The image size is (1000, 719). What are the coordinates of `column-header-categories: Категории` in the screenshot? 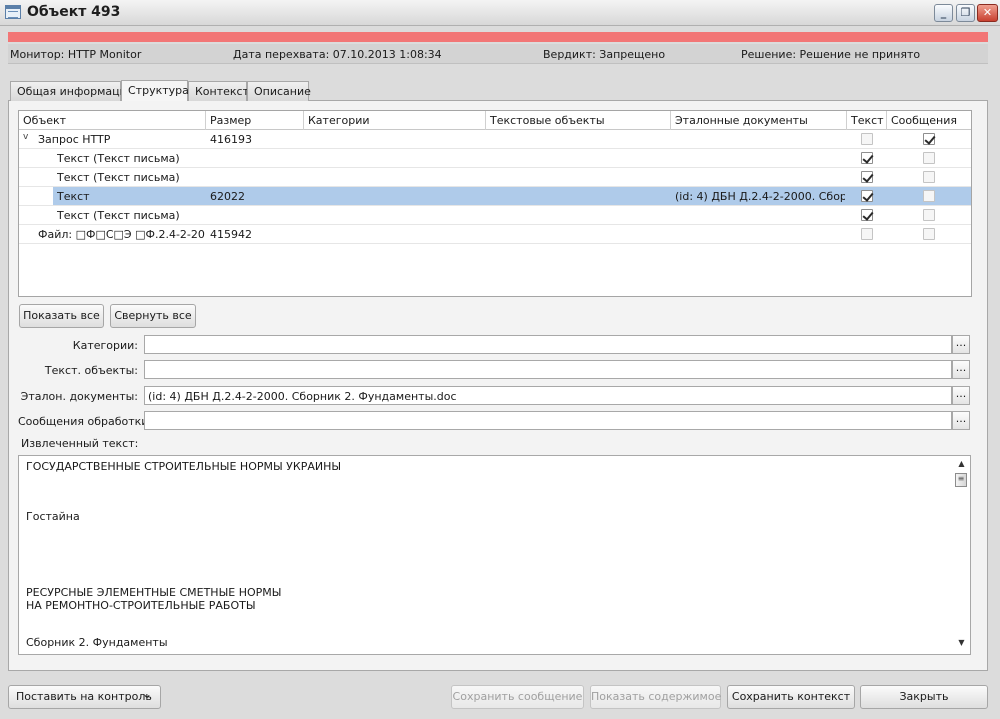 It's located at (395, 120).